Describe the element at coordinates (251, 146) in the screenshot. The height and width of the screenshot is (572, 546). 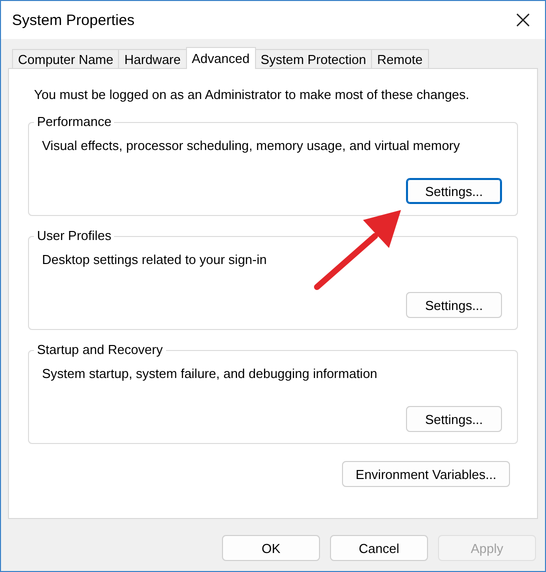
I see `group-description: Visual effects, processor scheduling, memory usage, and virtual memory` at that location.